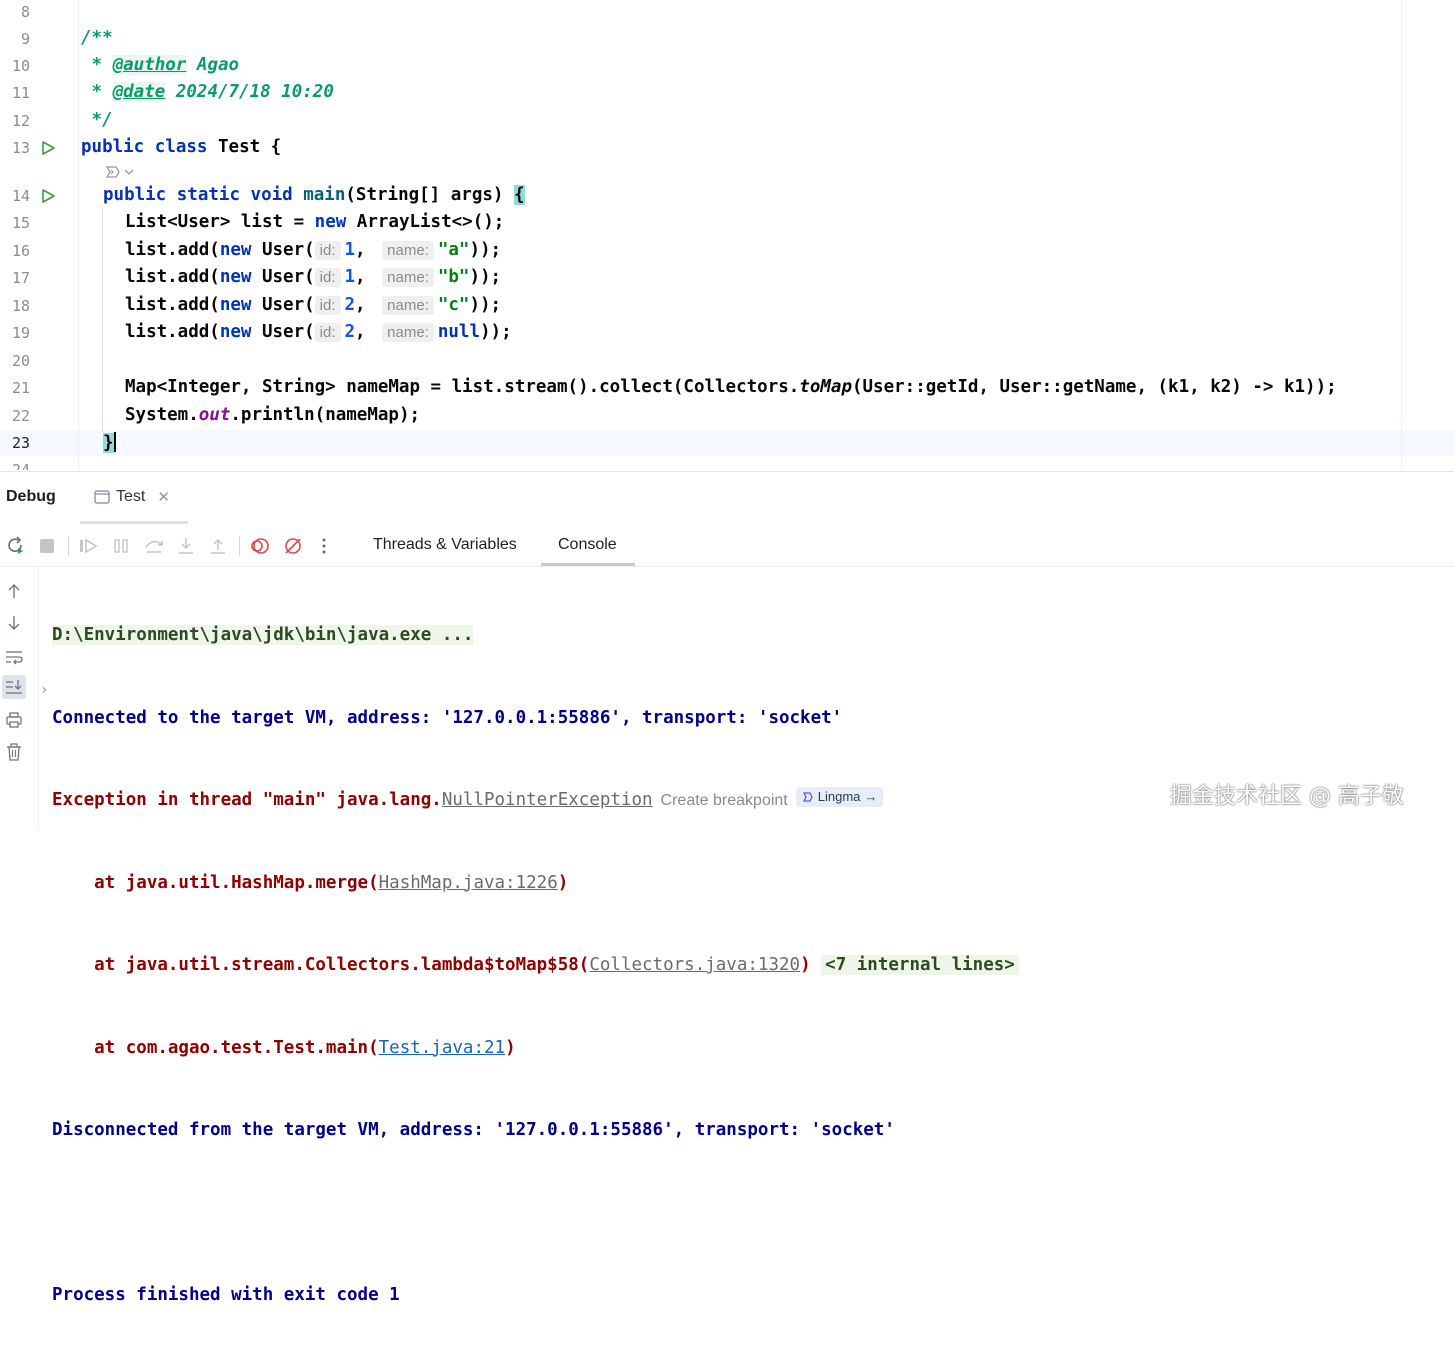 The width and height of the screenshot is (1454, 1365). What do you see at coordinates (442, 1048) in the screenshot?
I see `source-link: Test.java:21` at bounding box center [442, 1048].